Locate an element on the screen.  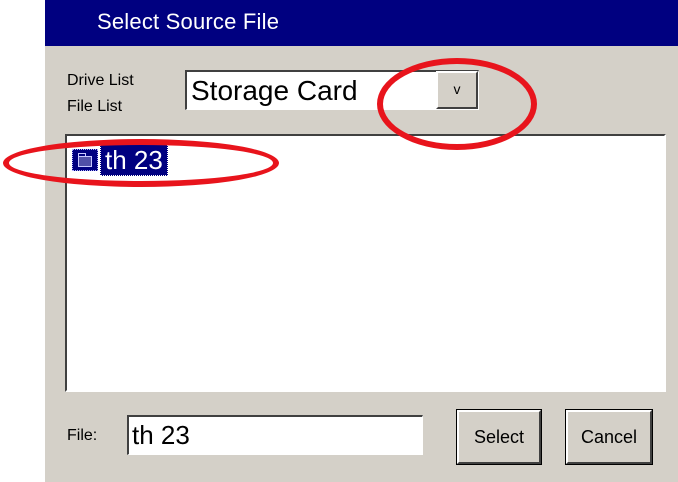
list-item-label: th 23 is located at coordinates (134, 160).